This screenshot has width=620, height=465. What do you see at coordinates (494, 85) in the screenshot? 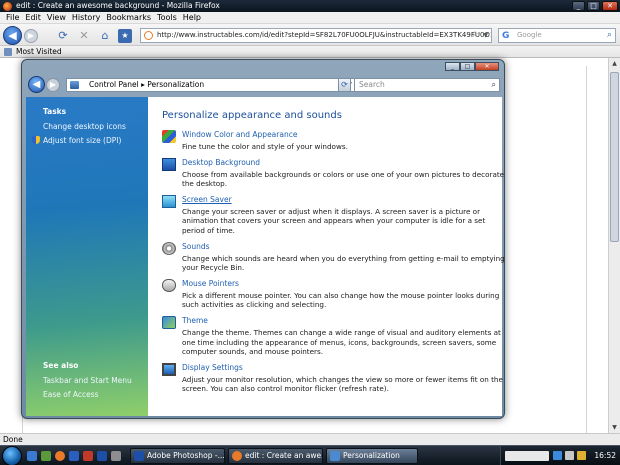
I see `cp-search-icon: ⌕` at bounding box center [494, 85].